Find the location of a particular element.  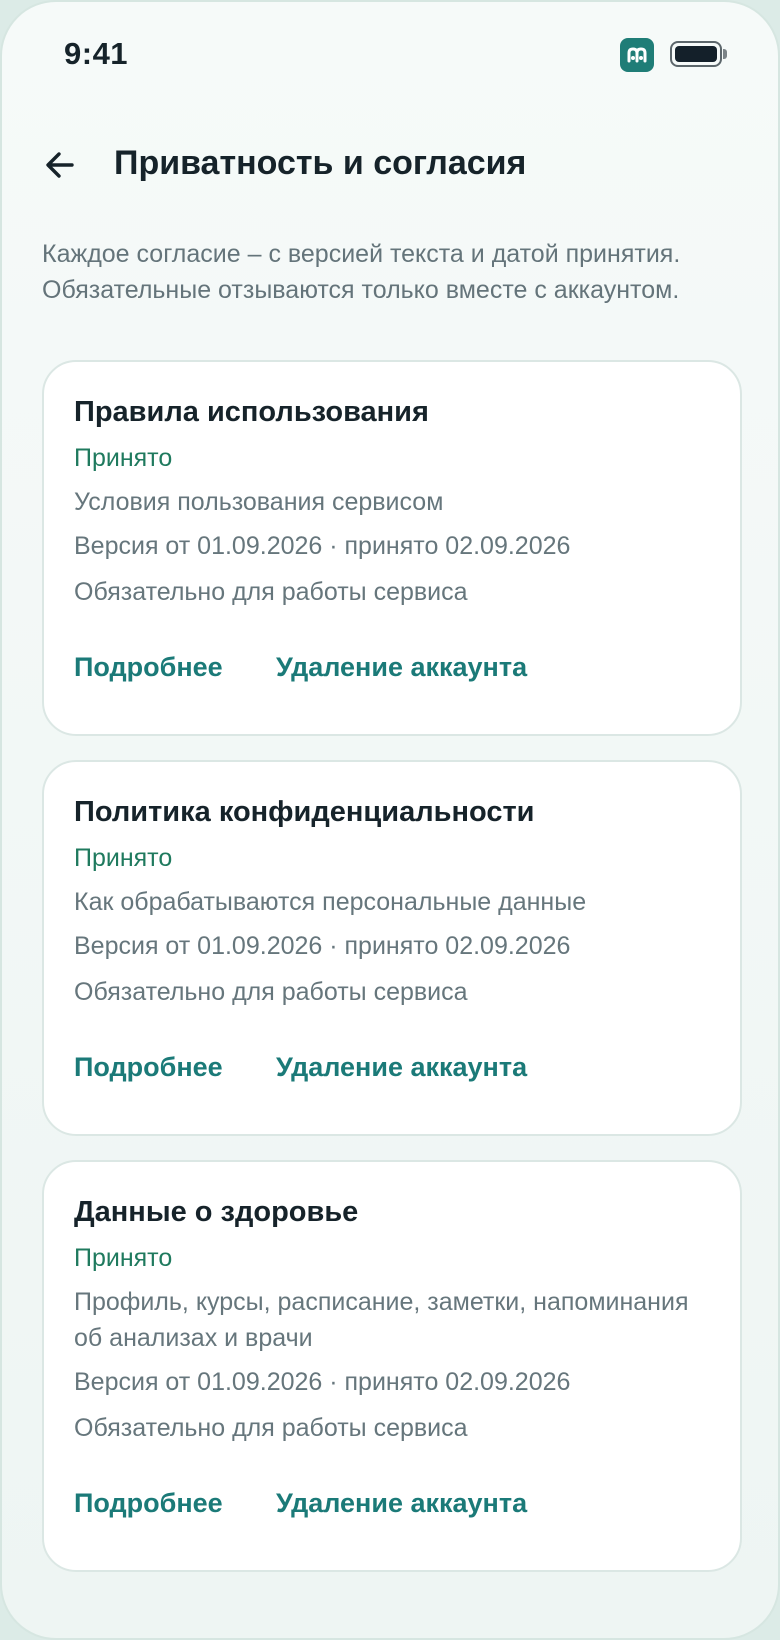

top-app-bar: Приватность и согласия is located at coordinates (390, 167).